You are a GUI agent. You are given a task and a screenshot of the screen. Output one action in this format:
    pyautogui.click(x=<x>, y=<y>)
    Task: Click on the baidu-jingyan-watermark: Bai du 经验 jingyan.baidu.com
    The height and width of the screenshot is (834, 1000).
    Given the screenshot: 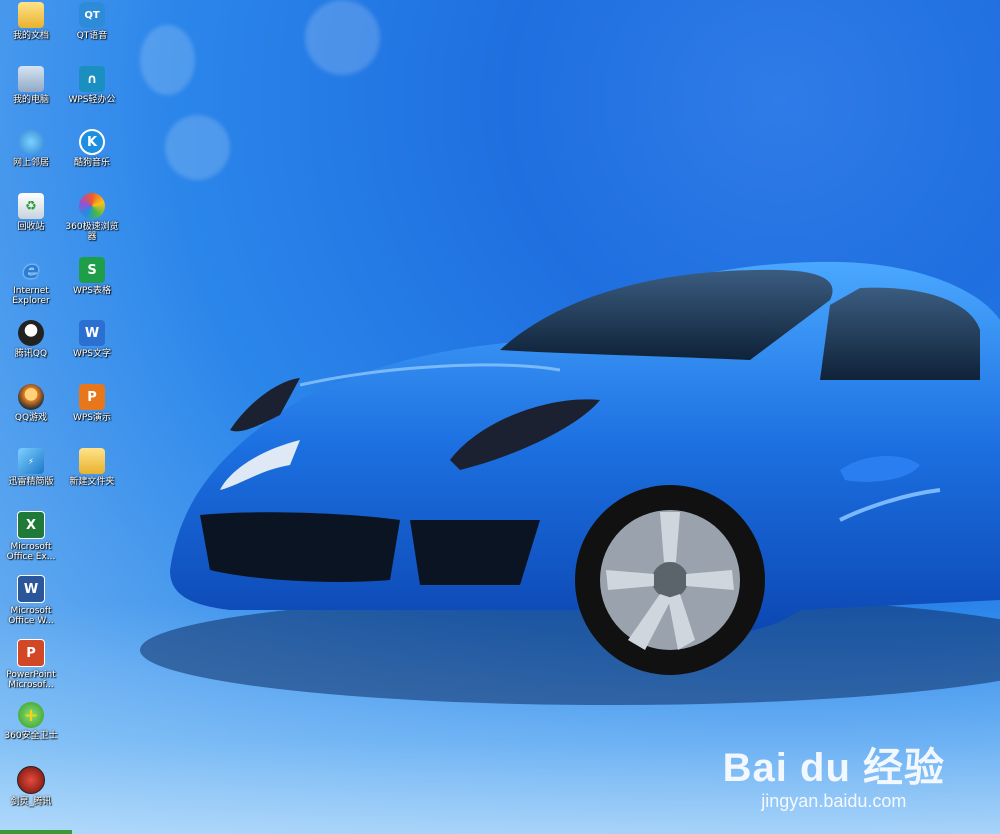 What is the action you would take?
    pyautogui.click(x=834, y=773)
    